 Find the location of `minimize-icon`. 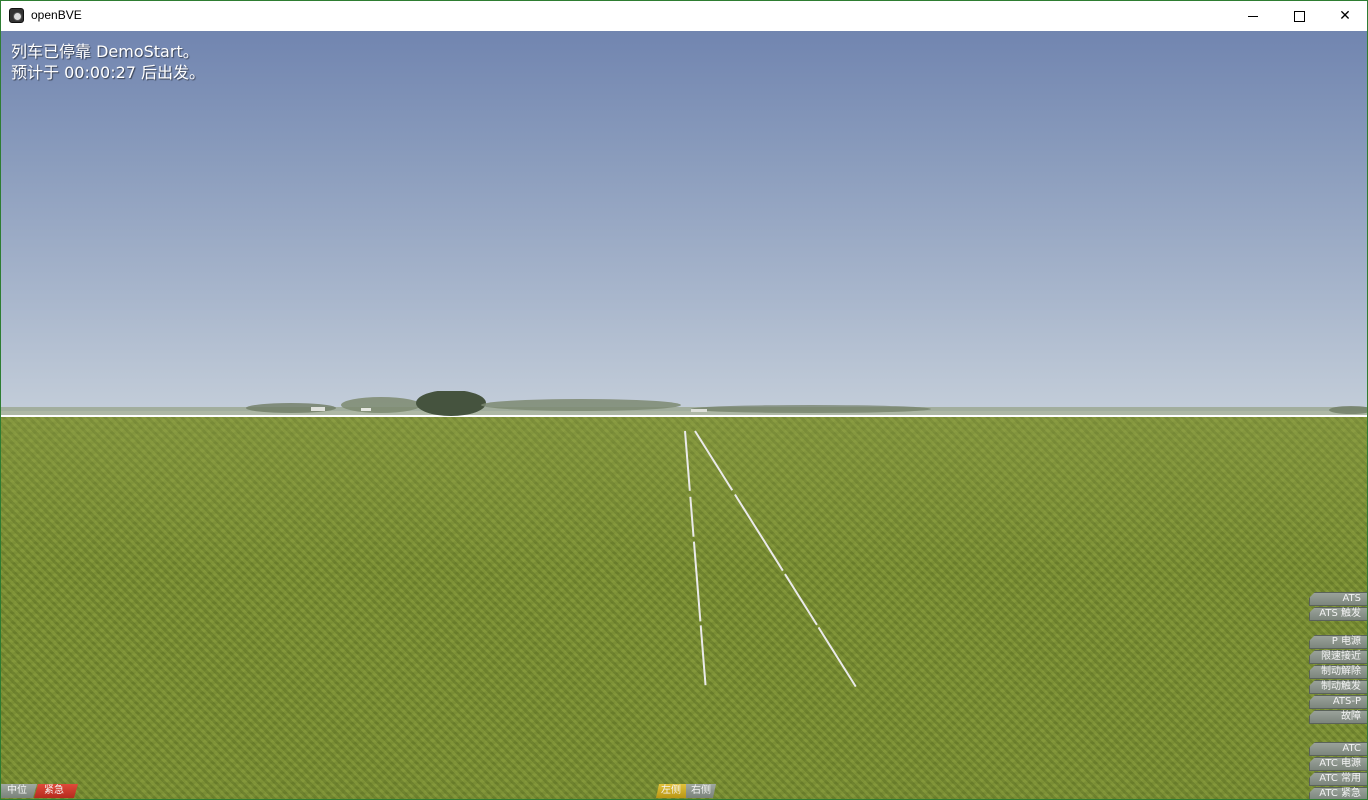

minimize-icon is located at coordinates (1253, 16).